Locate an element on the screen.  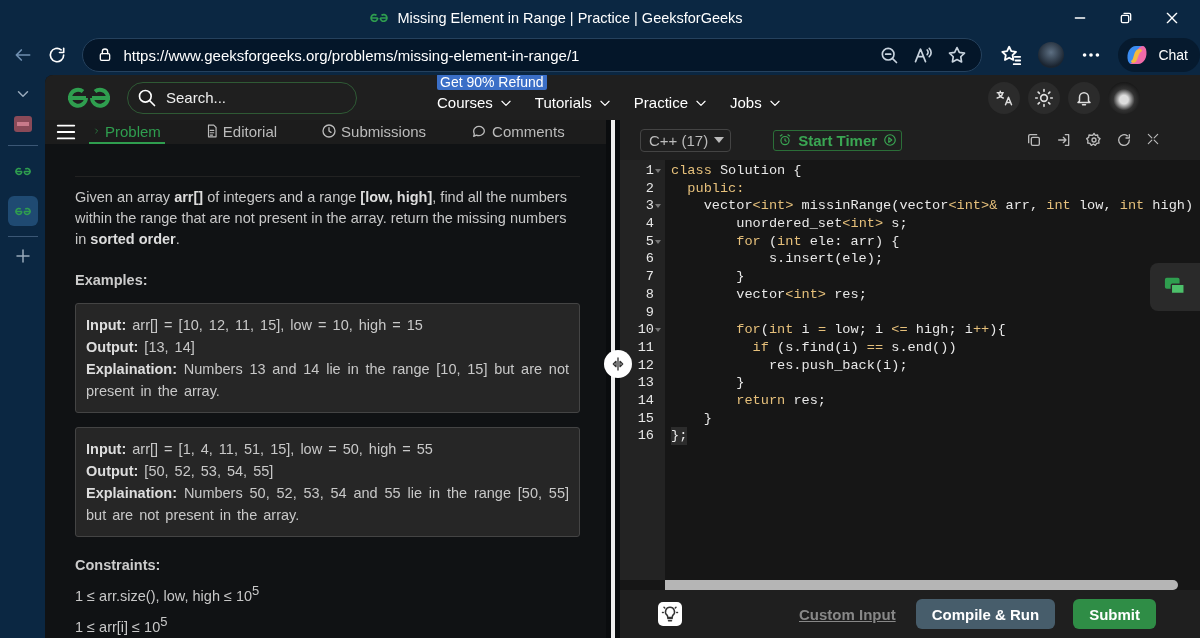
profile-avatar is located at coordinates (1051, 55).